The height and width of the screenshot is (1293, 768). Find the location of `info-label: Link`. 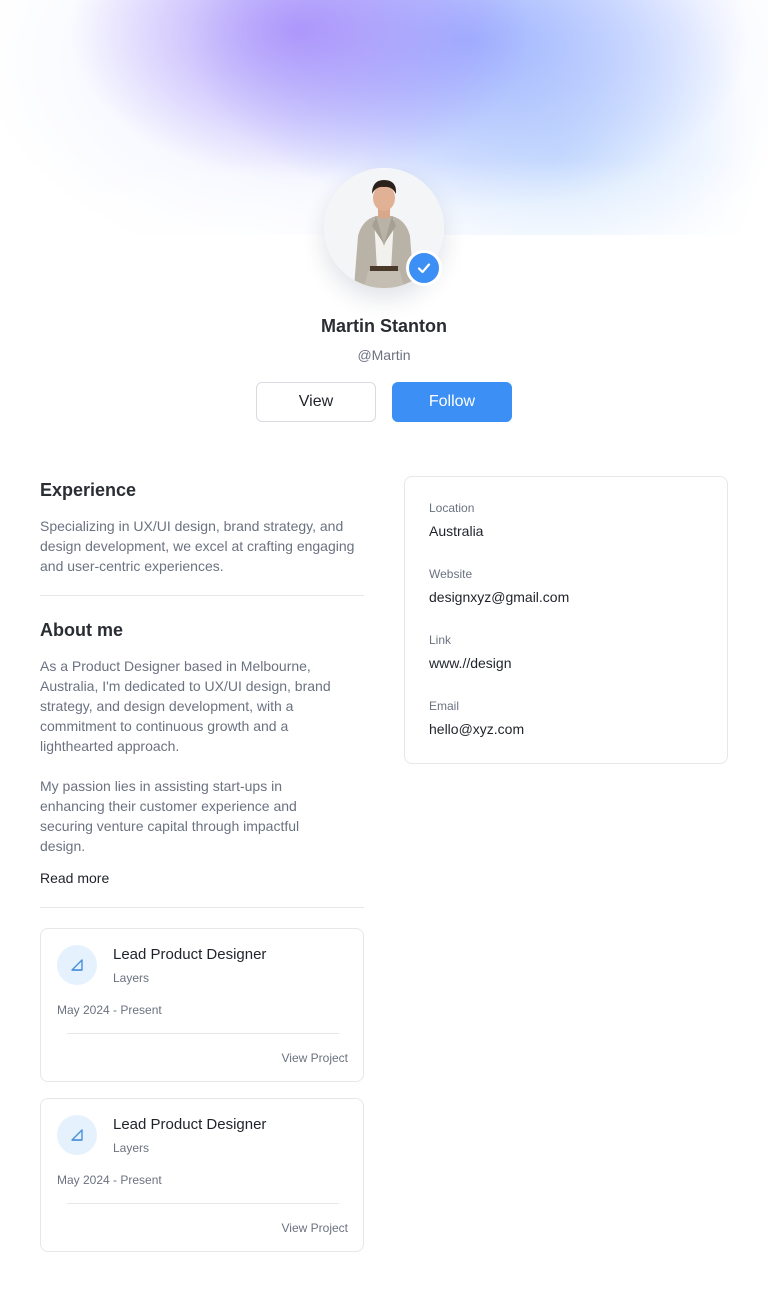

info-label: Link is located at coordinates (440, 640).